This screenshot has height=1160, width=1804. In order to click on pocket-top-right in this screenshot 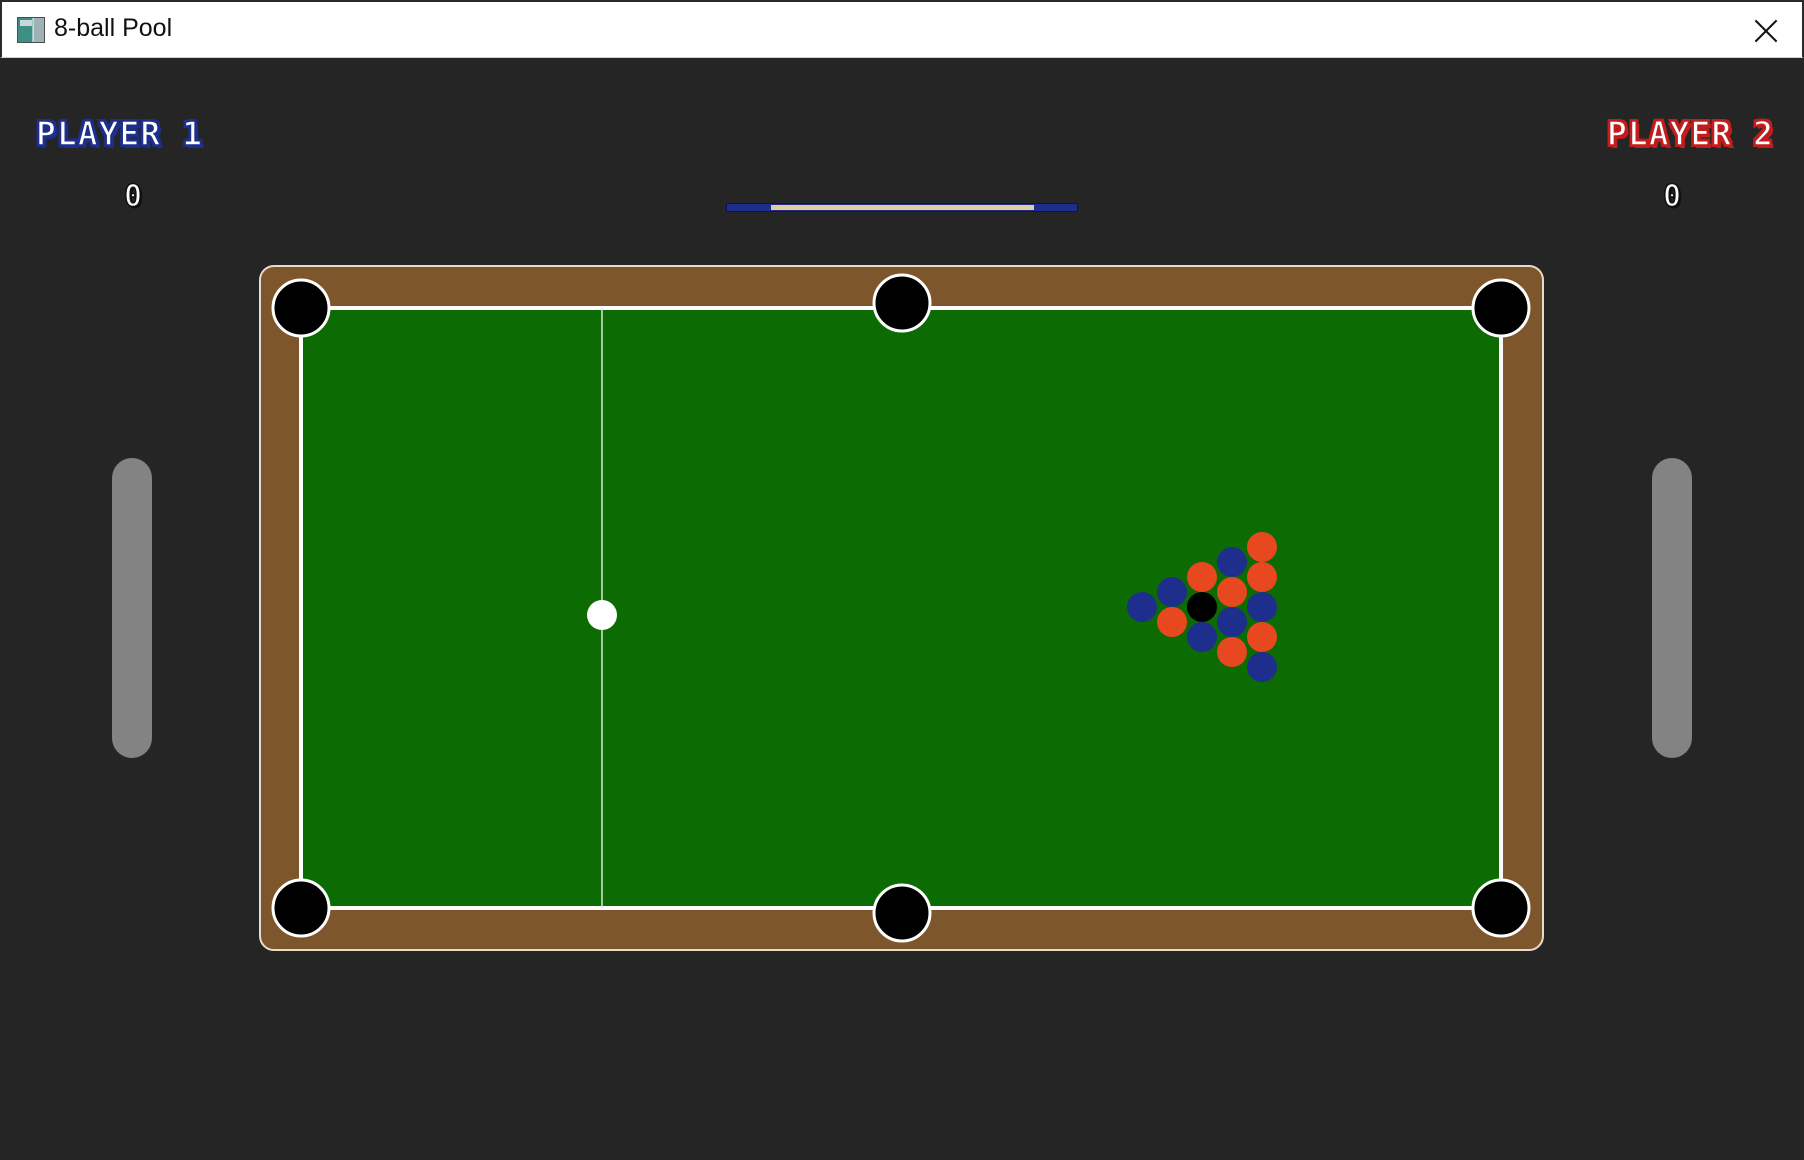, I will do `click(1501, 308)`.